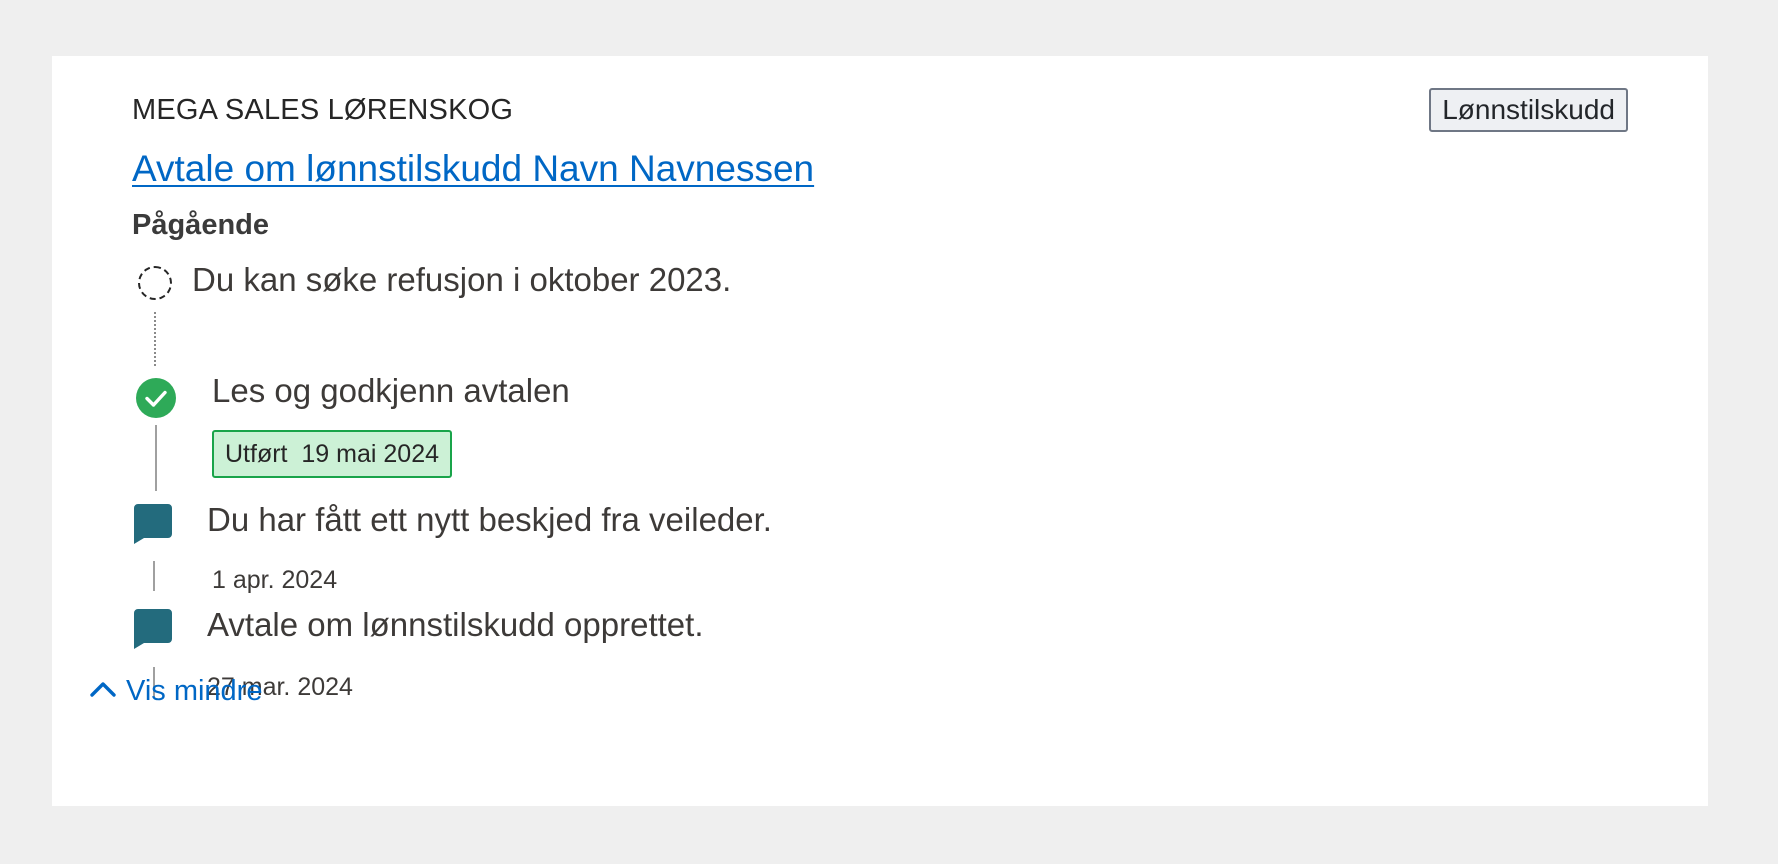  I want to click on show-less-button: Vis mindre, so click(175, 691).